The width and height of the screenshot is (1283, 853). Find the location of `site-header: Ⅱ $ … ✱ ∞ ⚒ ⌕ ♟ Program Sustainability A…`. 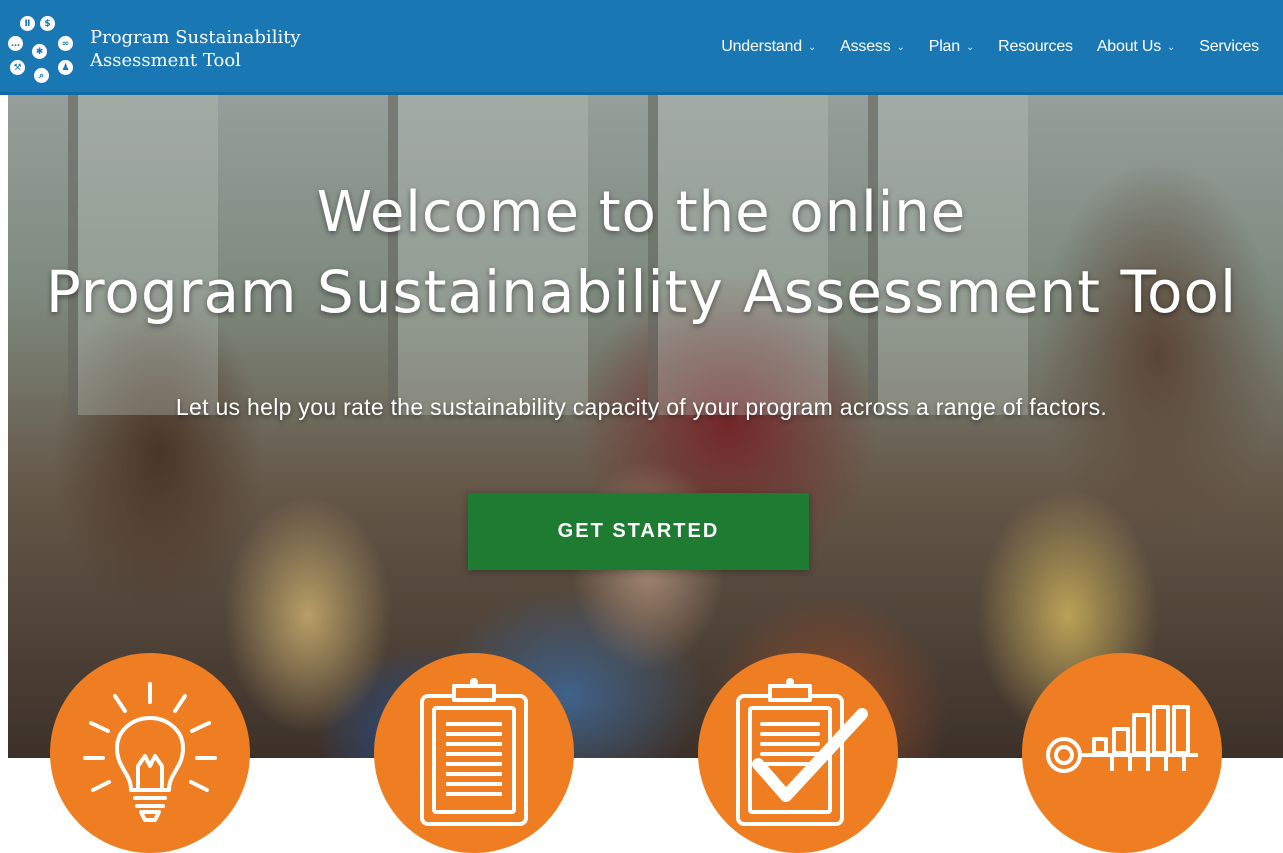

site-header: Ⅱ $ … ✱ ∞ ⚒ ⌕ ♟ Program Sustainability A… is located at coordinates (641, 47).